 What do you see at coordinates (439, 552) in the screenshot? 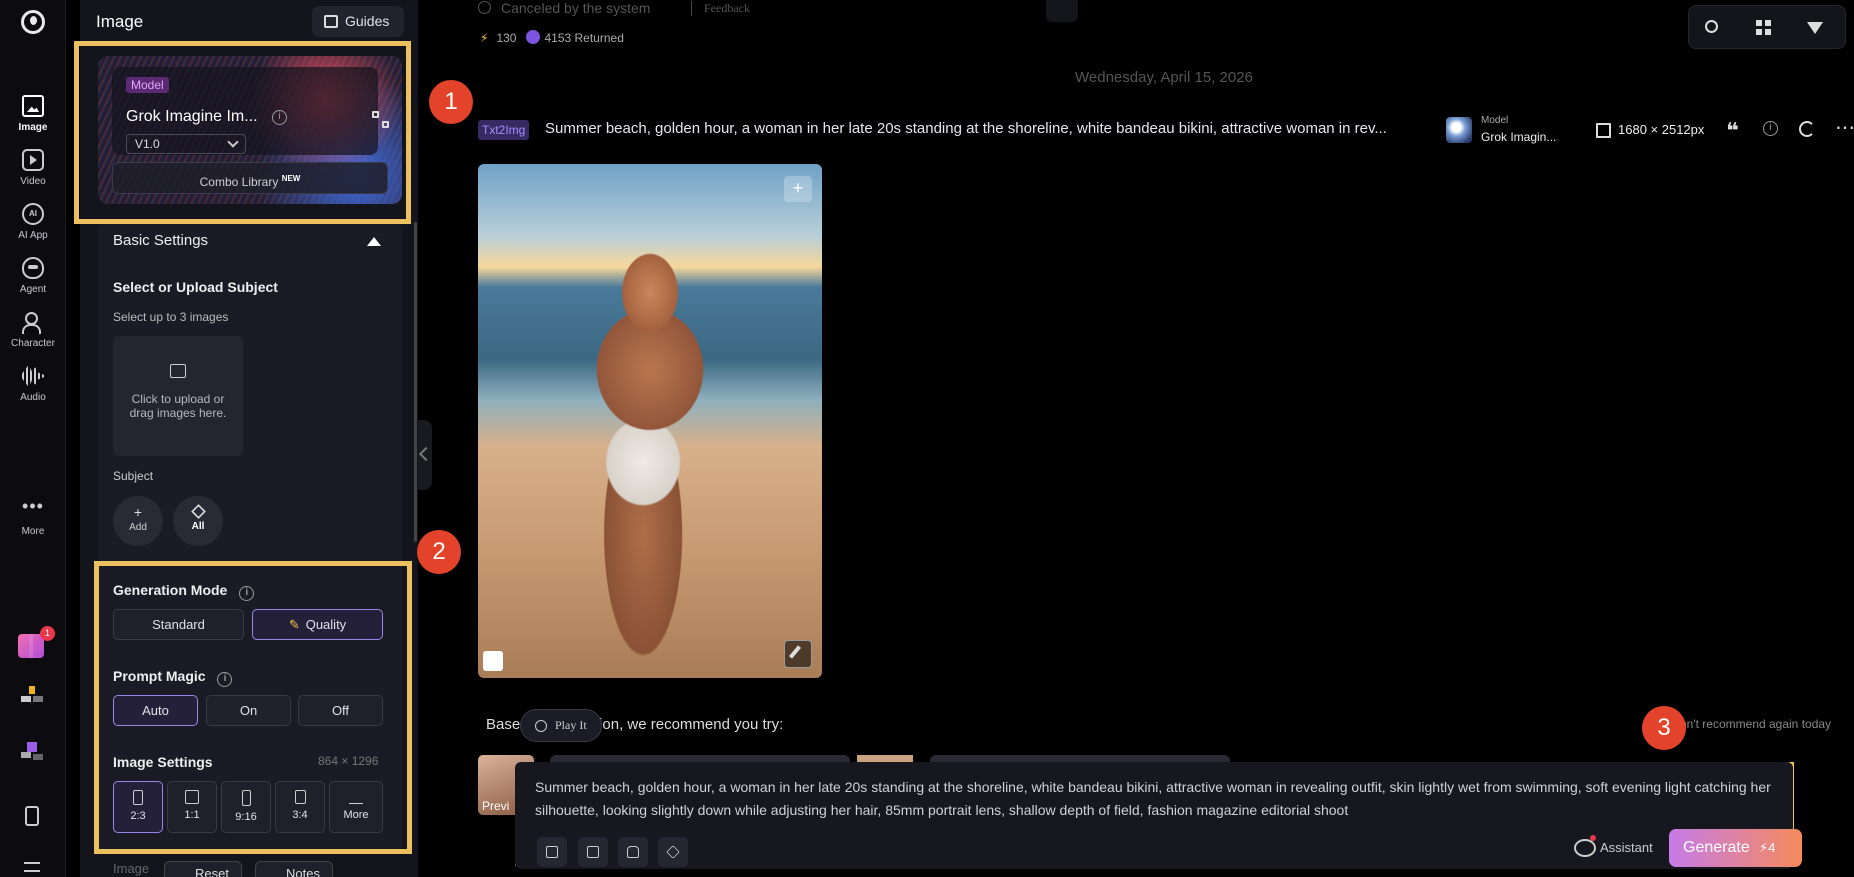
I see `step-badge-2: 2` at bounding box center [439, 552].